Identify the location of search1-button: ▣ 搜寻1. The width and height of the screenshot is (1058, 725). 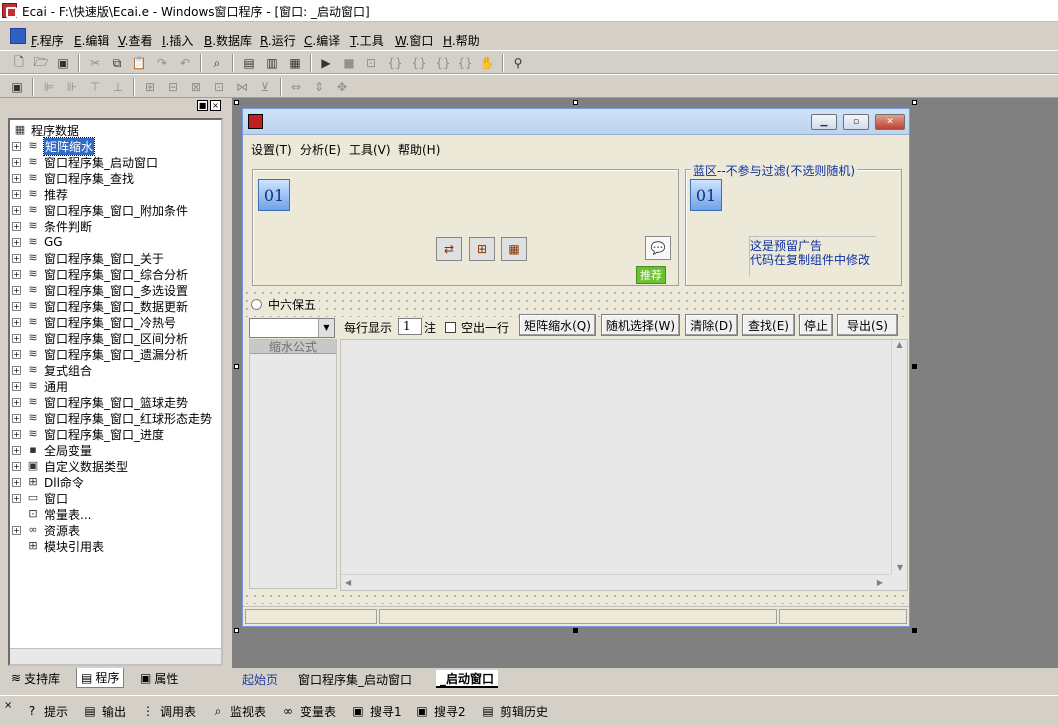
(375, 711).